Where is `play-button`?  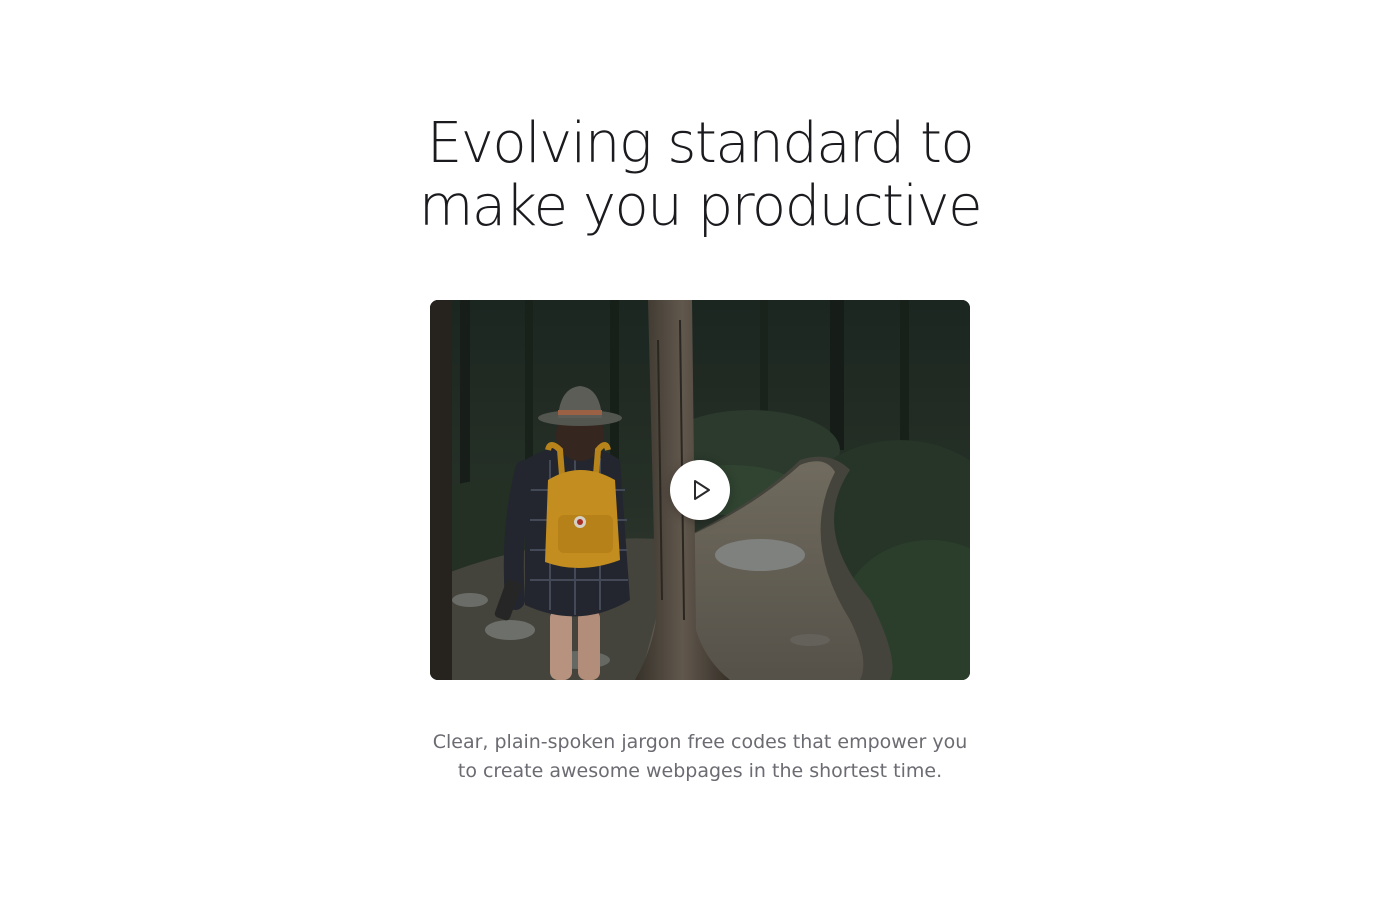
play-button is located at coordinates (700, 490).